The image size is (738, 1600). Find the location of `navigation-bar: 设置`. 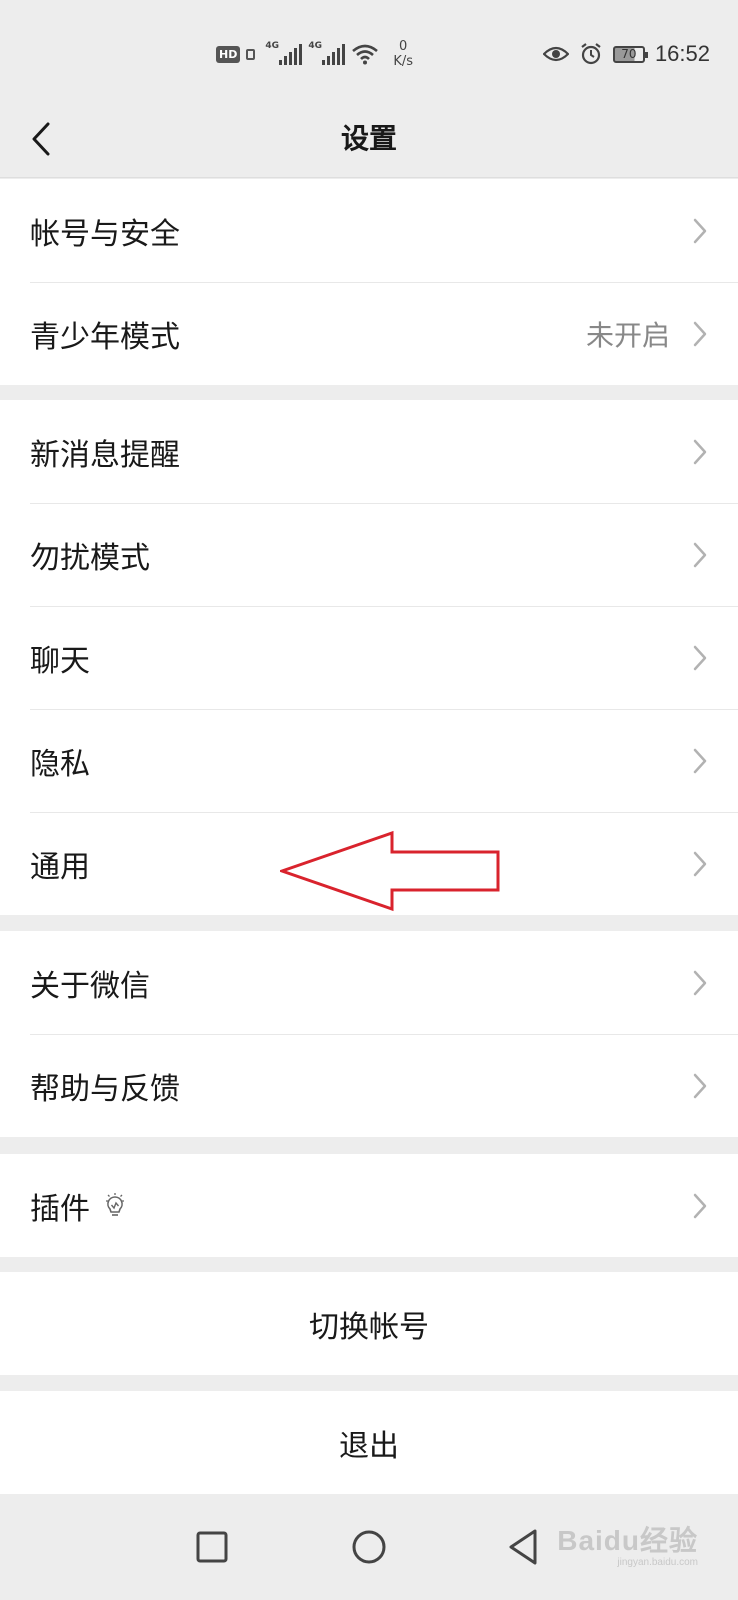

navigation-bar: 设置 is located at coordinates (369, 139).